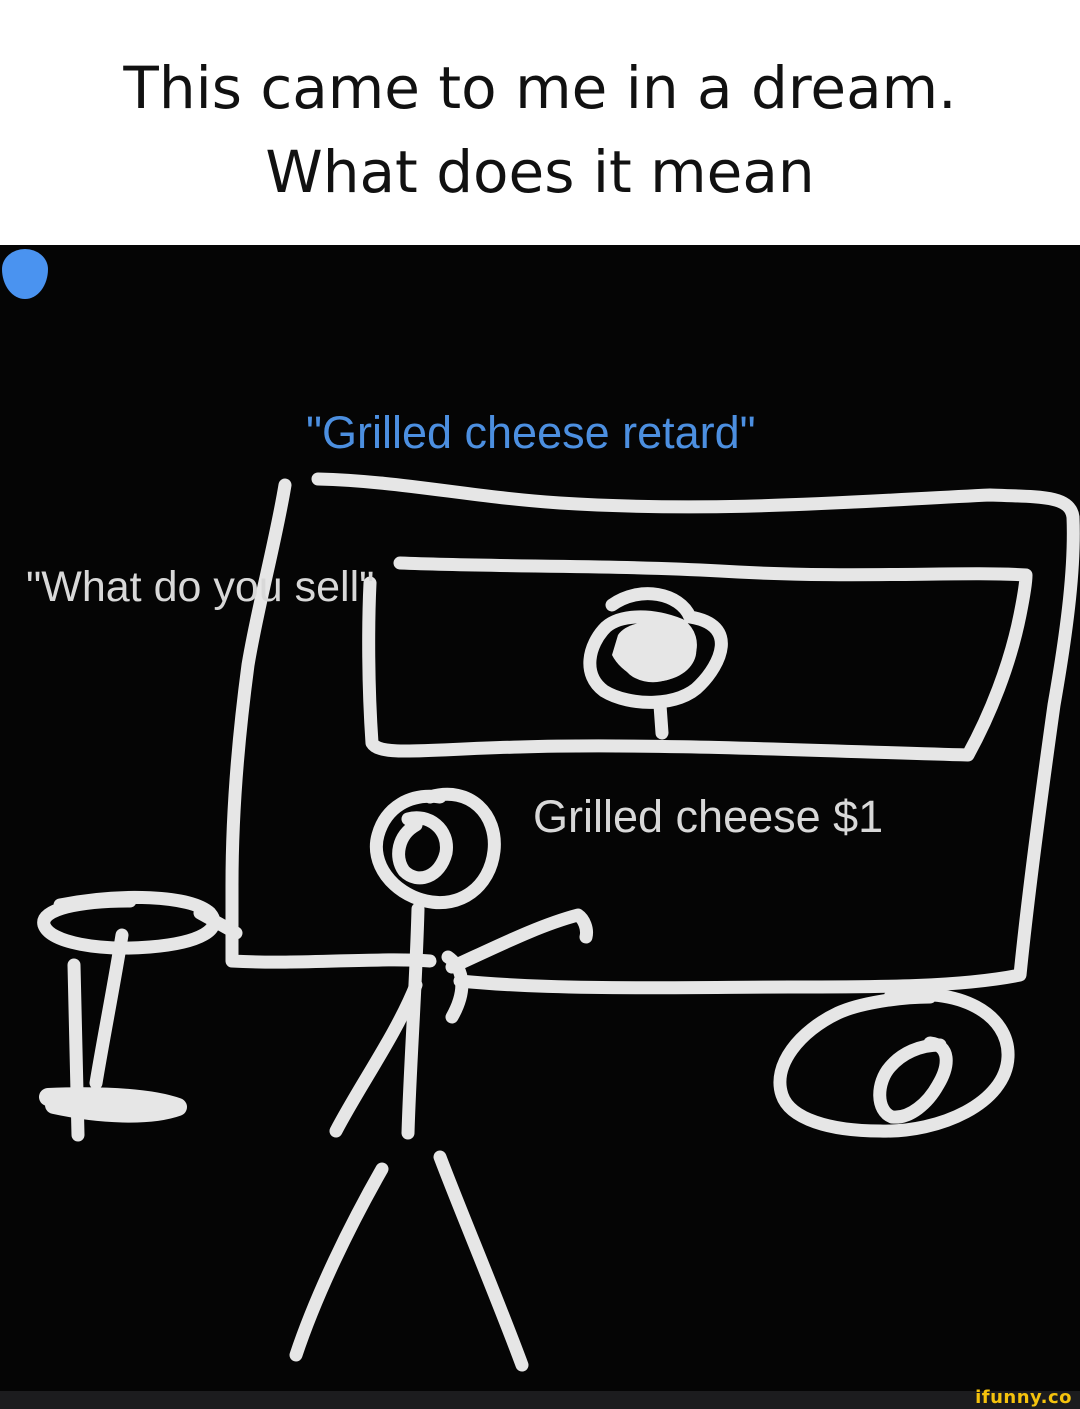 The image size is (1080, 1409). What do you see at coordinates (708, 816) in the screenshot?
I see `price-sign: Grilled cheese $1` at bounding box center [708, 816].